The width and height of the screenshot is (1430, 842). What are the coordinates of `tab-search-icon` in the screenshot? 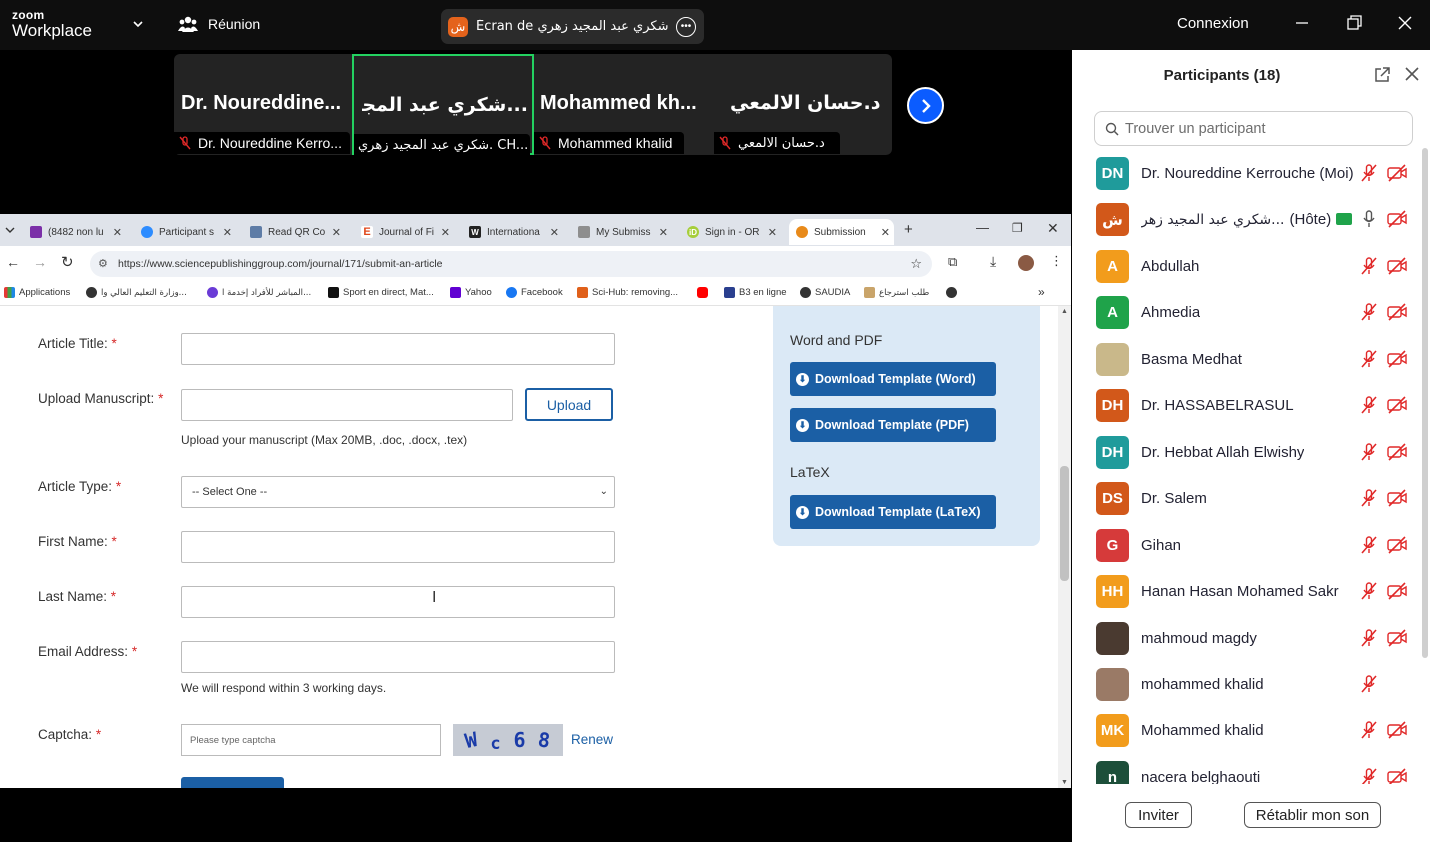 It's located at (10, 230).